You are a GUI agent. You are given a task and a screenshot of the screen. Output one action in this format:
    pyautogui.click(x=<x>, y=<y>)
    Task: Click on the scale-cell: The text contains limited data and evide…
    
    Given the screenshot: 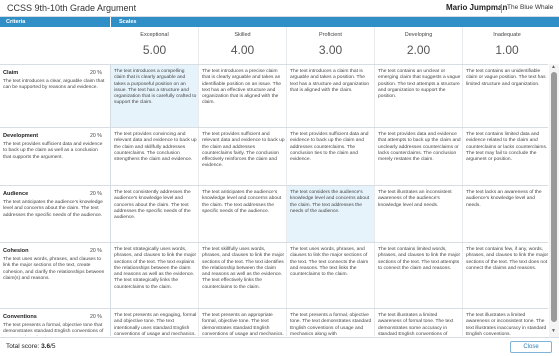 What is the action you would take?
    pyautogui.click(x=505, y=156)
    